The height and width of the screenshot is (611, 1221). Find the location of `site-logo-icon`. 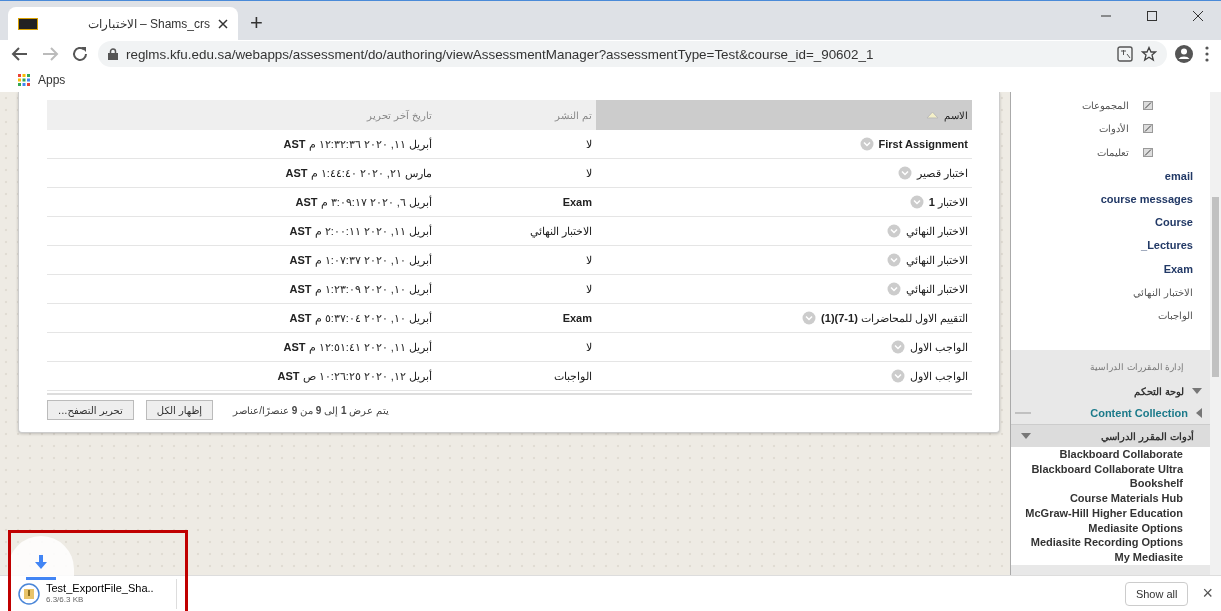

site-logo-icon is located at coordinates (28, 23).